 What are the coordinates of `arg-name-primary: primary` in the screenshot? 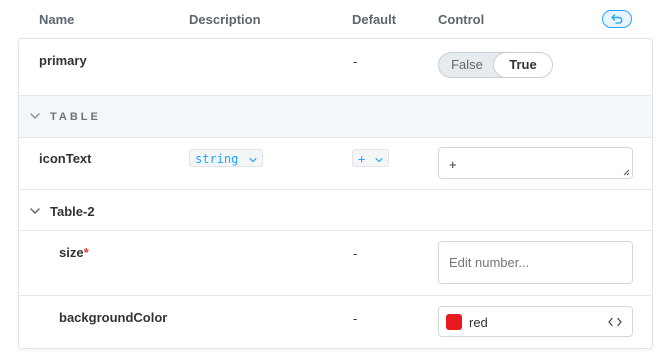 It's located at (63, 60).